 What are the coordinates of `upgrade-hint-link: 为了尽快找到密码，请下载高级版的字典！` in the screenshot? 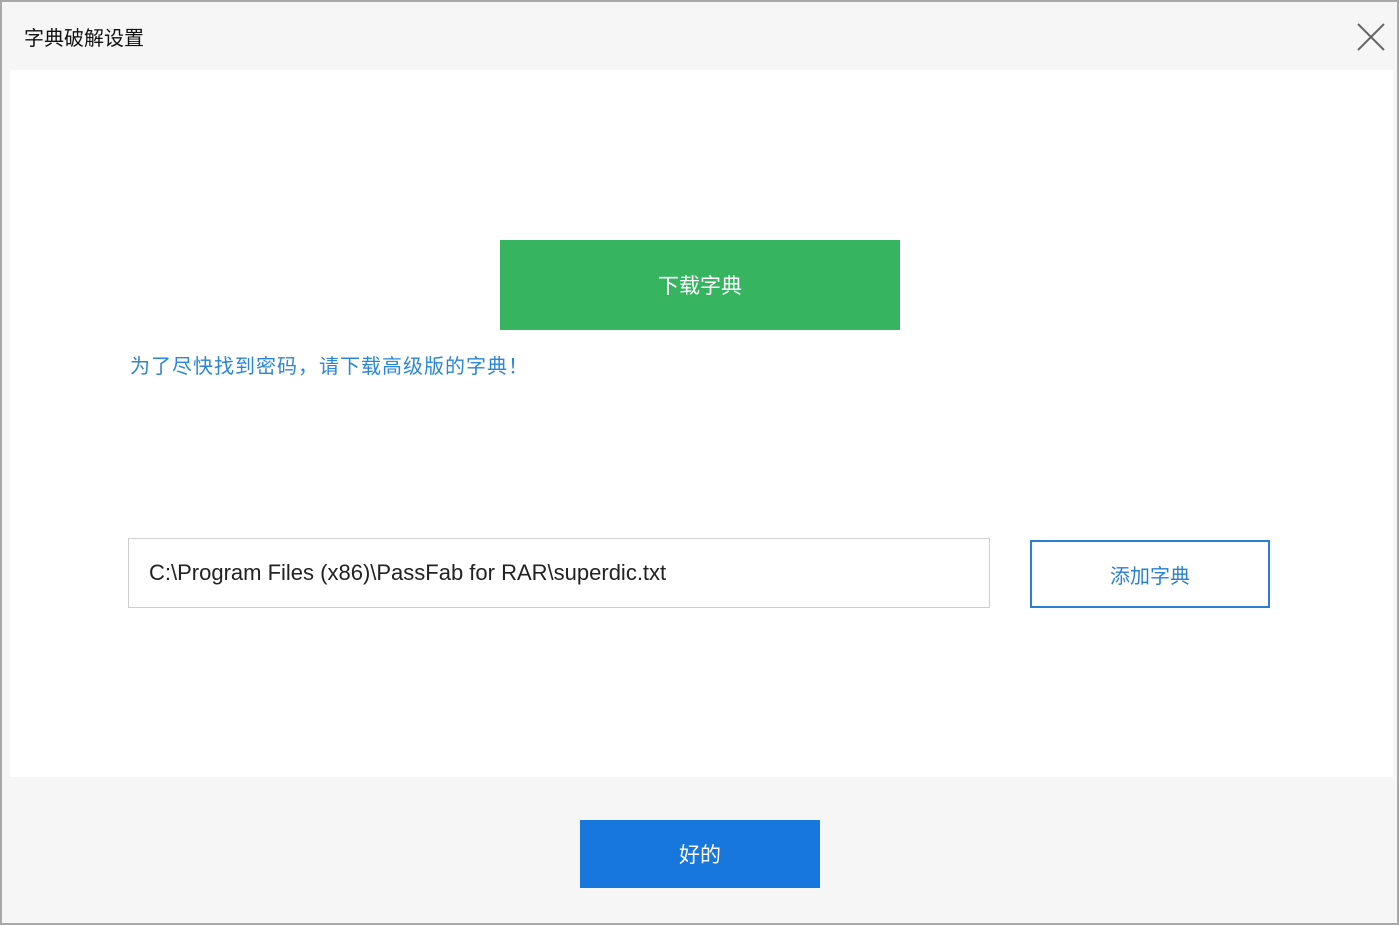 It's located at (329, 364).